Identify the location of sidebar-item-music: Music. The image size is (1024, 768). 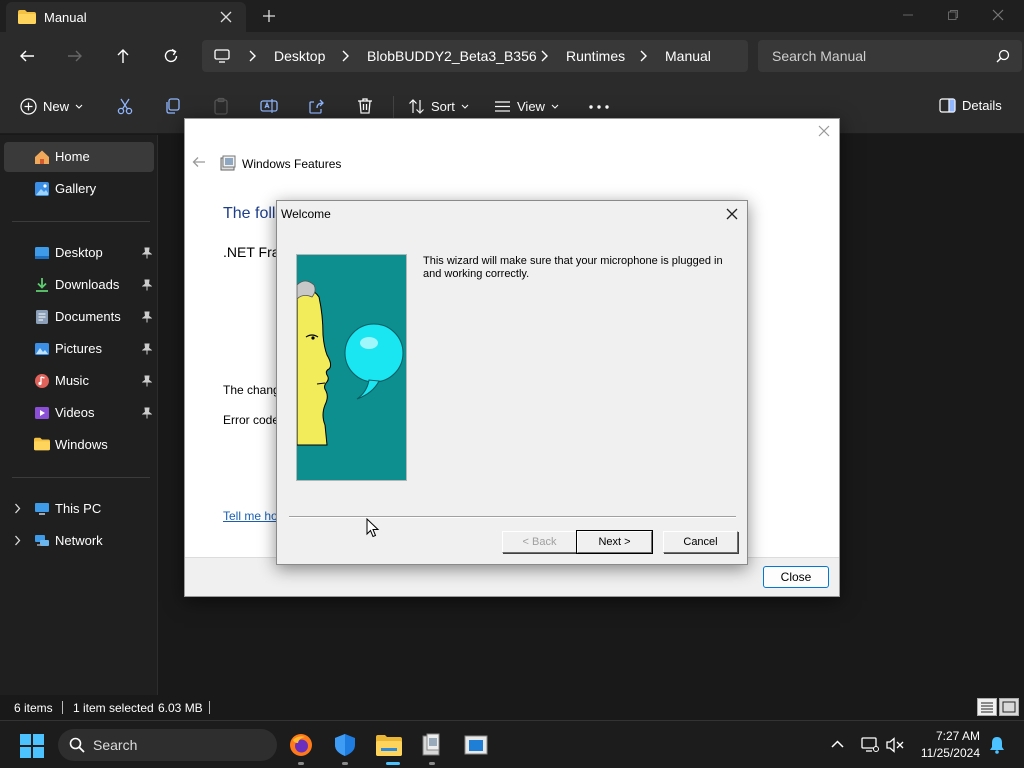
(79, 381).